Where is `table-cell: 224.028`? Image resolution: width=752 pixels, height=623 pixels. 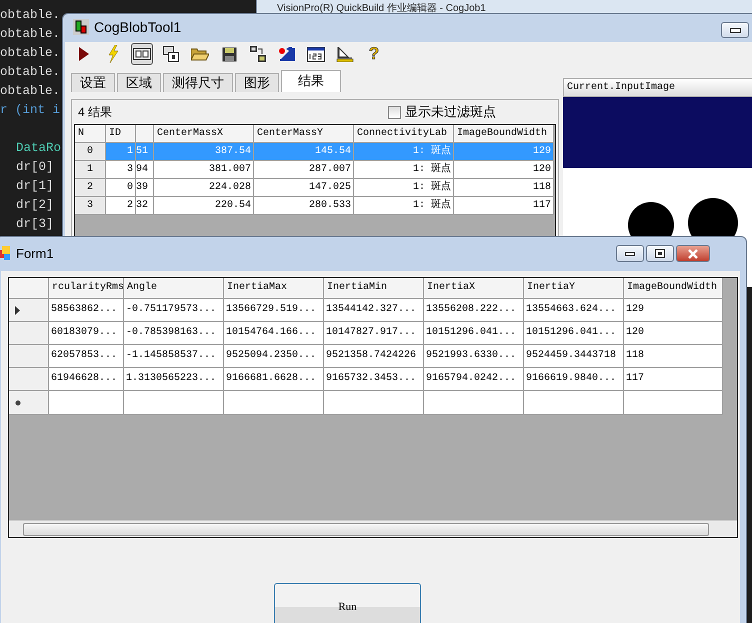
table-cell: 224.028 is located at coordinates (204, 188).